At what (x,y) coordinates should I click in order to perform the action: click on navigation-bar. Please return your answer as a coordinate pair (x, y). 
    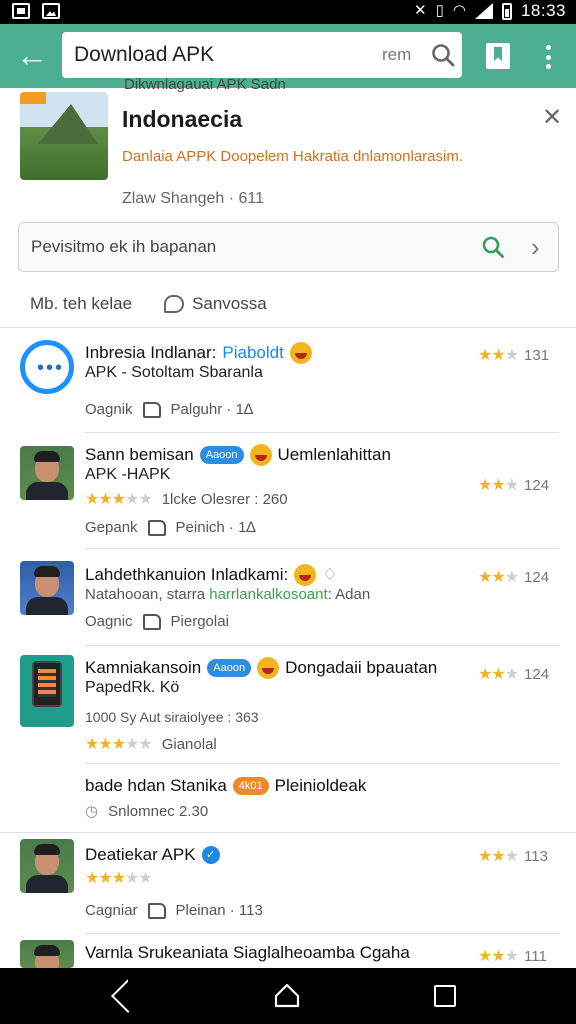
    Looking at the image, I should click on (288, 996).